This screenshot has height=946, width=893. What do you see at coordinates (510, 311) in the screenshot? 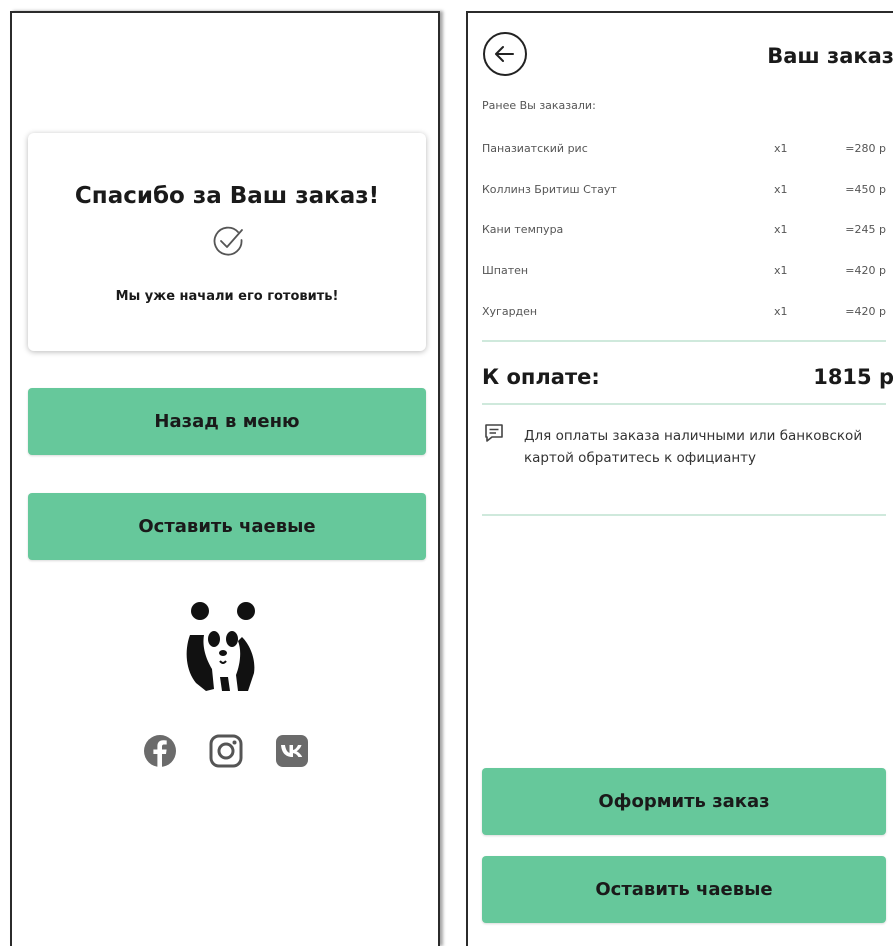
I see `order-item-name: Хугарден` at bounding box center [510, 311].